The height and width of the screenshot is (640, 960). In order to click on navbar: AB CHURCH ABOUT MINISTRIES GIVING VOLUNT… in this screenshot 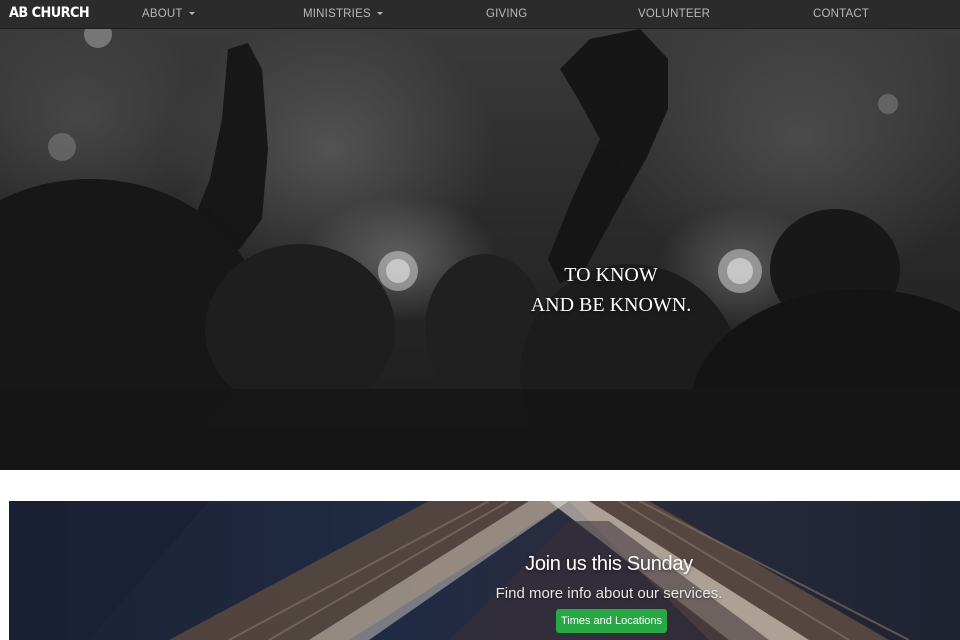, I will do `click(480, 14)`.